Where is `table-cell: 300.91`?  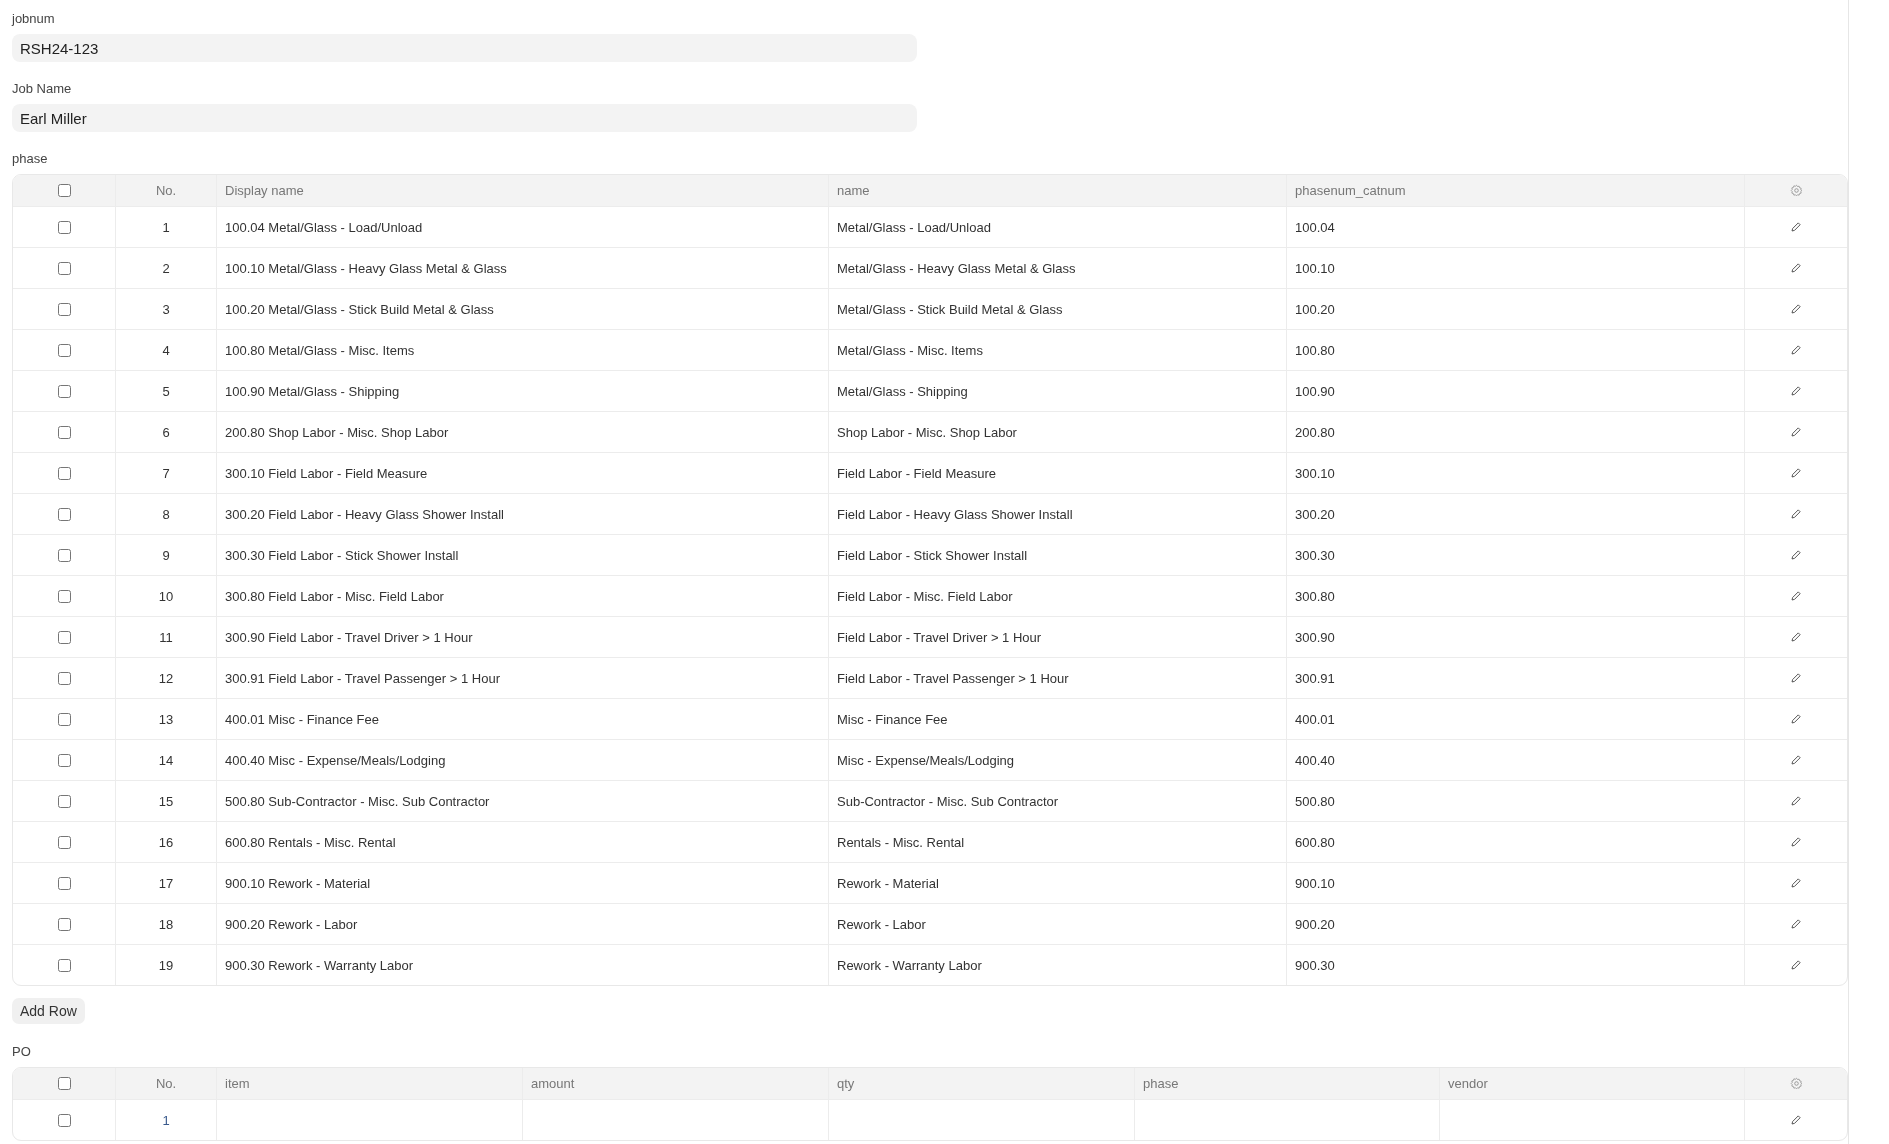
table-cell: 300.91 is located at coordinates (1515, 678).